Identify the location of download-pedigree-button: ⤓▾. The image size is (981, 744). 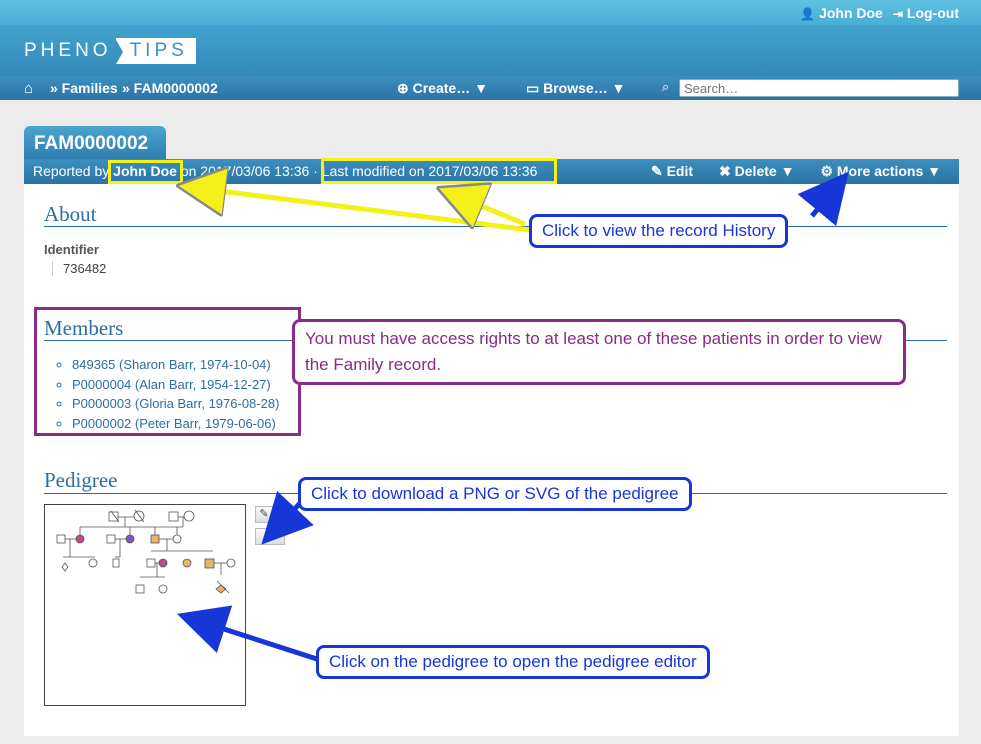
(270, 536).